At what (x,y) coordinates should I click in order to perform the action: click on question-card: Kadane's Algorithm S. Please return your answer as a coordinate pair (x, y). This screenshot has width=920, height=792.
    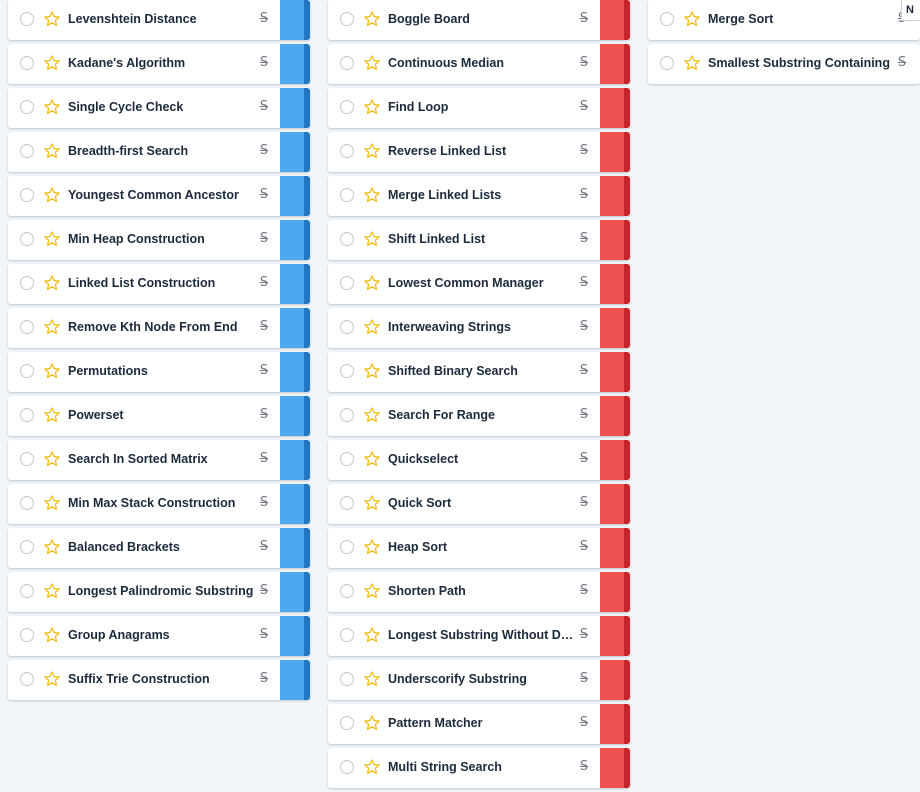
    Looking at the image, I should click on (159, 64).